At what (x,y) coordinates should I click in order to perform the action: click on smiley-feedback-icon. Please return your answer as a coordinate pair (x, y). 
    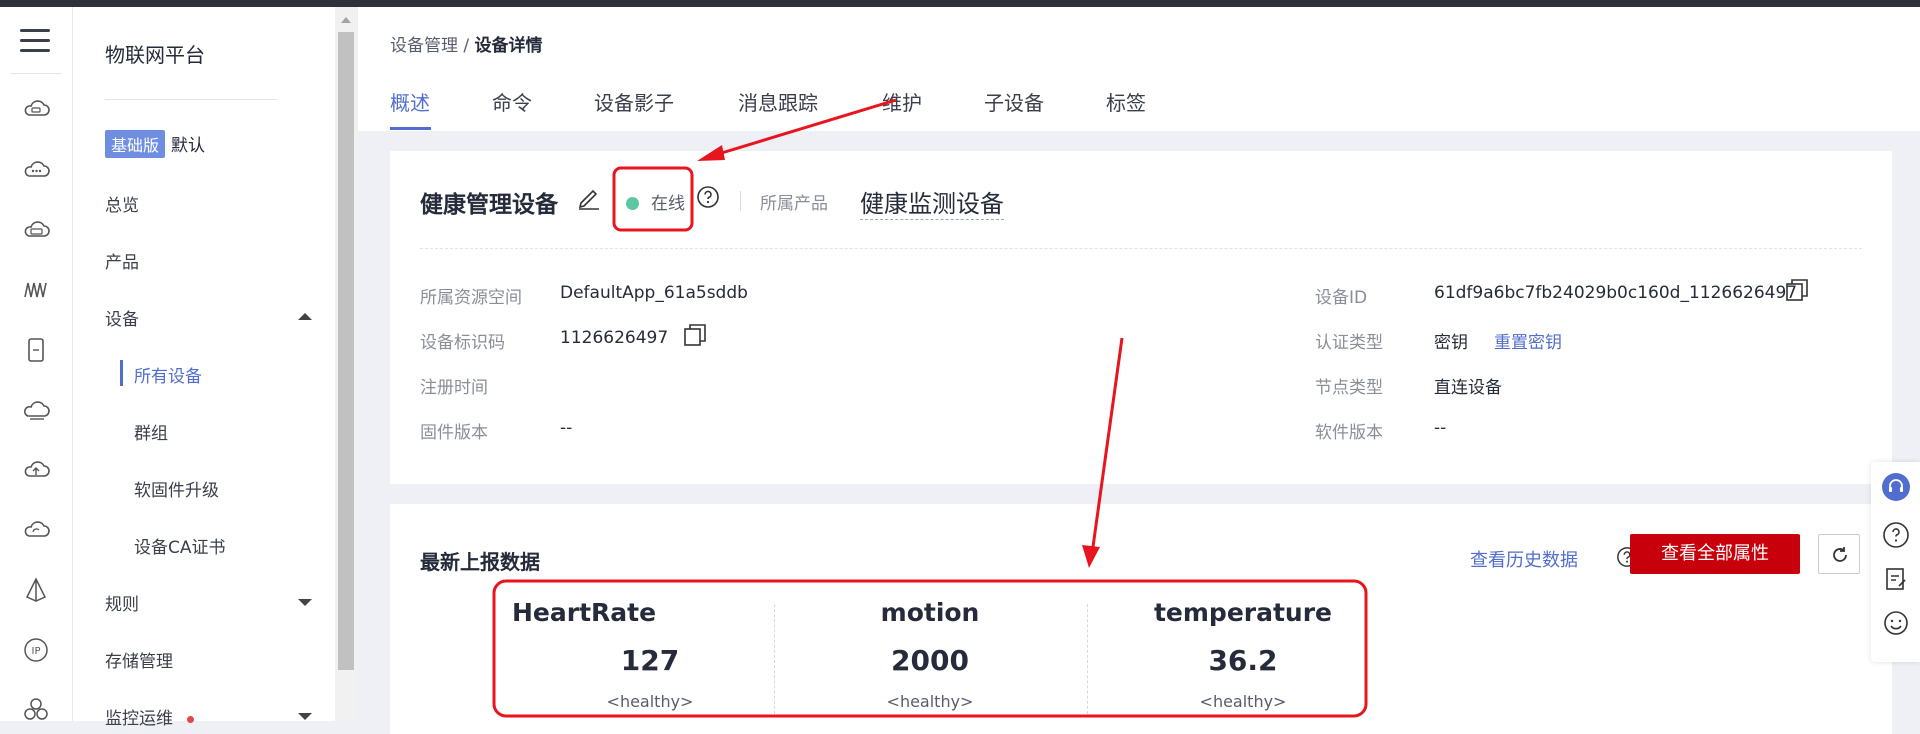
    Looking at the image, I should click on (1896, 623).